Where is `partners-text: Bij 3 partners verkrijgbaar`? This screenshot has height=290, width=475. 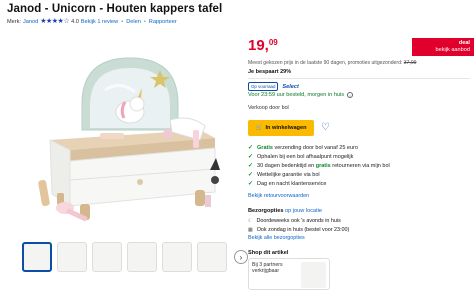
partners-text: Bij 3 partners verkrijgbaar is located at coordinates (267, 268).